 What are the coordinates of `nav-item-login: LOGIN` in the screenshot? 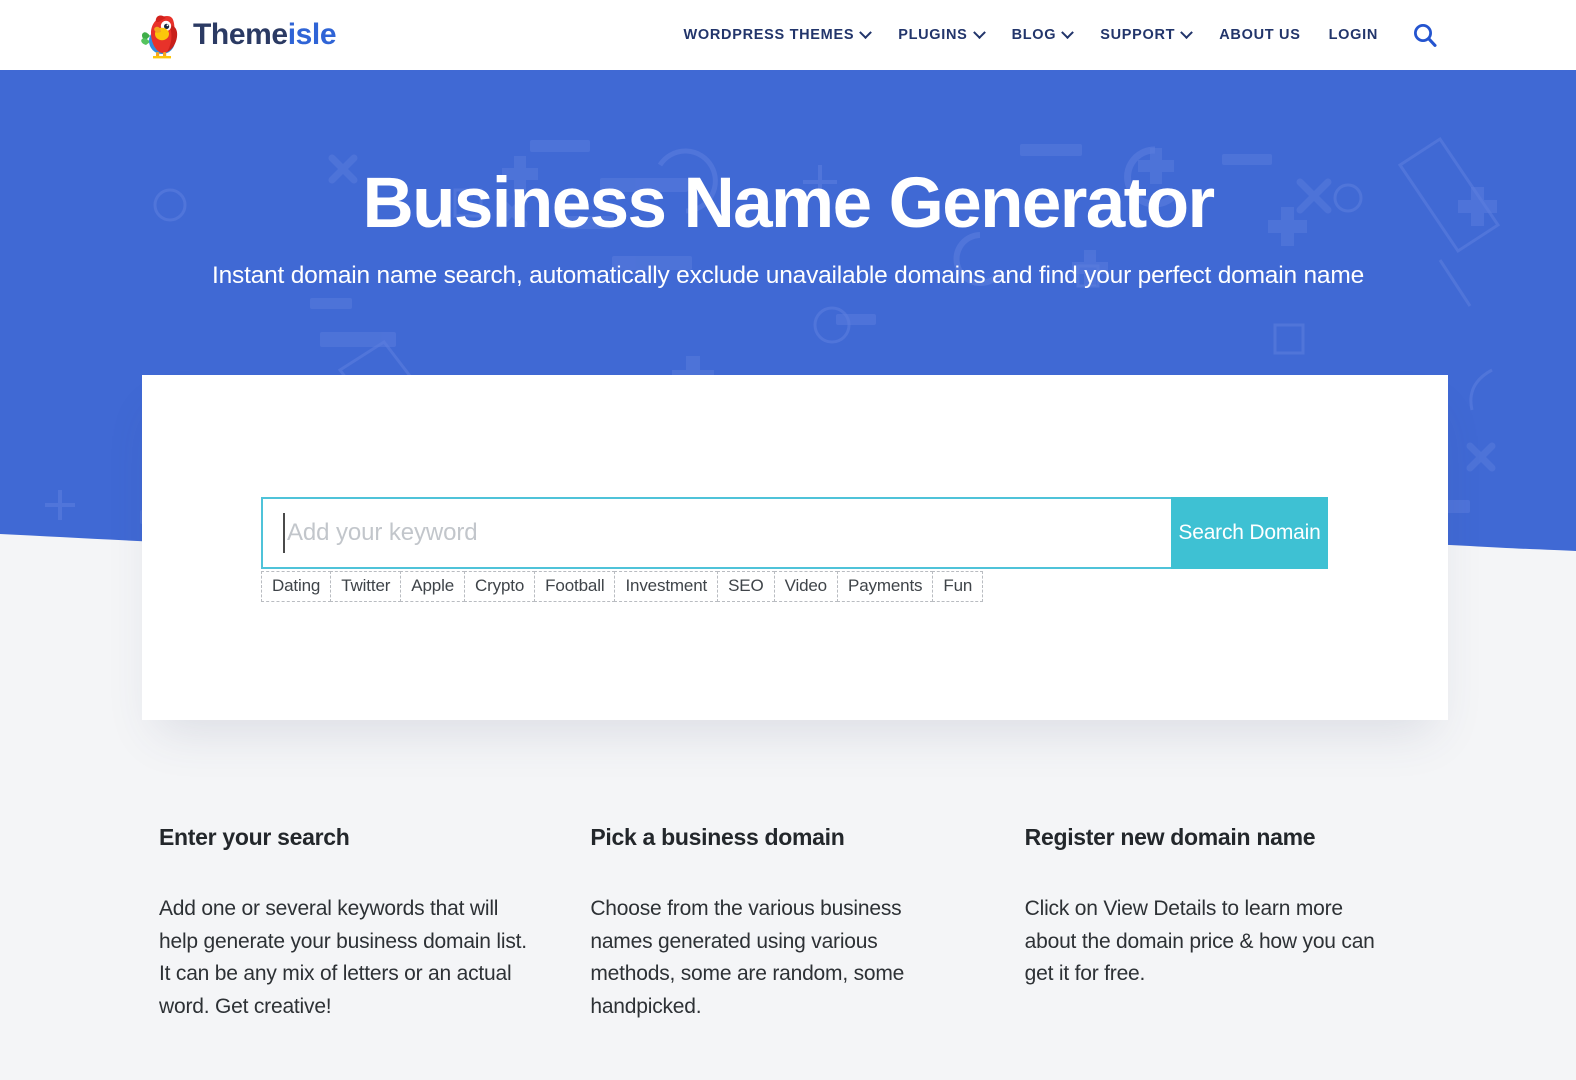 It's located at (1353, 35).